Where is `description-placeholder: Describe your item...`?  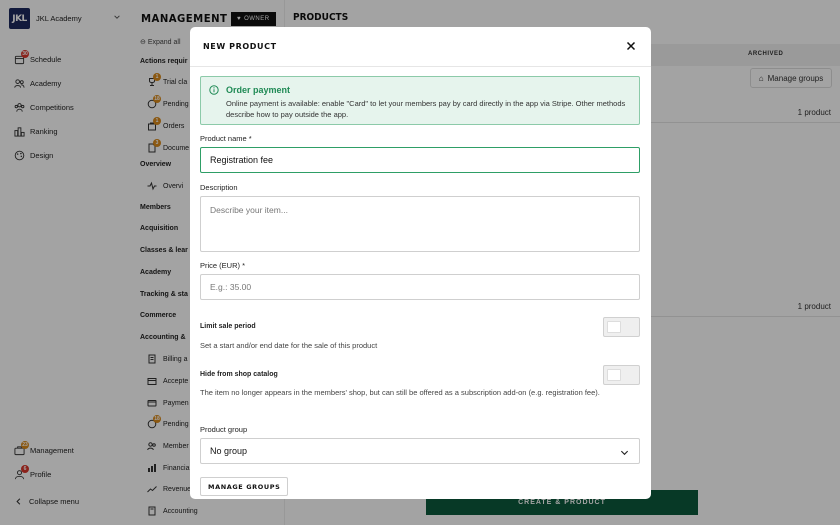
description-placeholder: Describe your item... is located at coordinates (249, 210).